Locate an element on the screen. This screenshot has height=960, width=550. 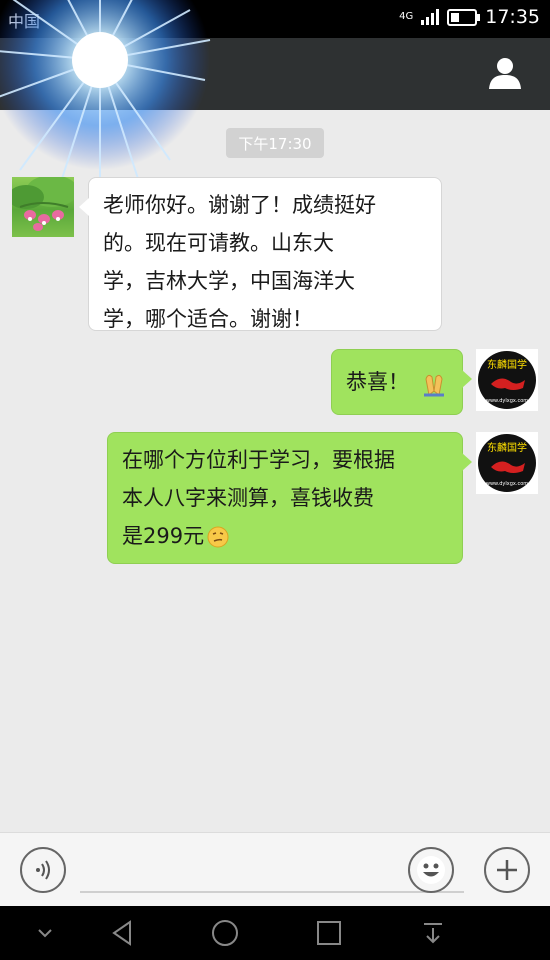
chevron-down-icon is located at coordinates (45, 933).